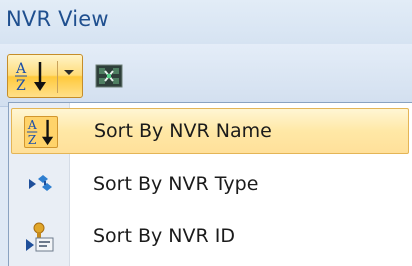 The image size is (412, 266). I want to click on split-separator, so click(57, 77).